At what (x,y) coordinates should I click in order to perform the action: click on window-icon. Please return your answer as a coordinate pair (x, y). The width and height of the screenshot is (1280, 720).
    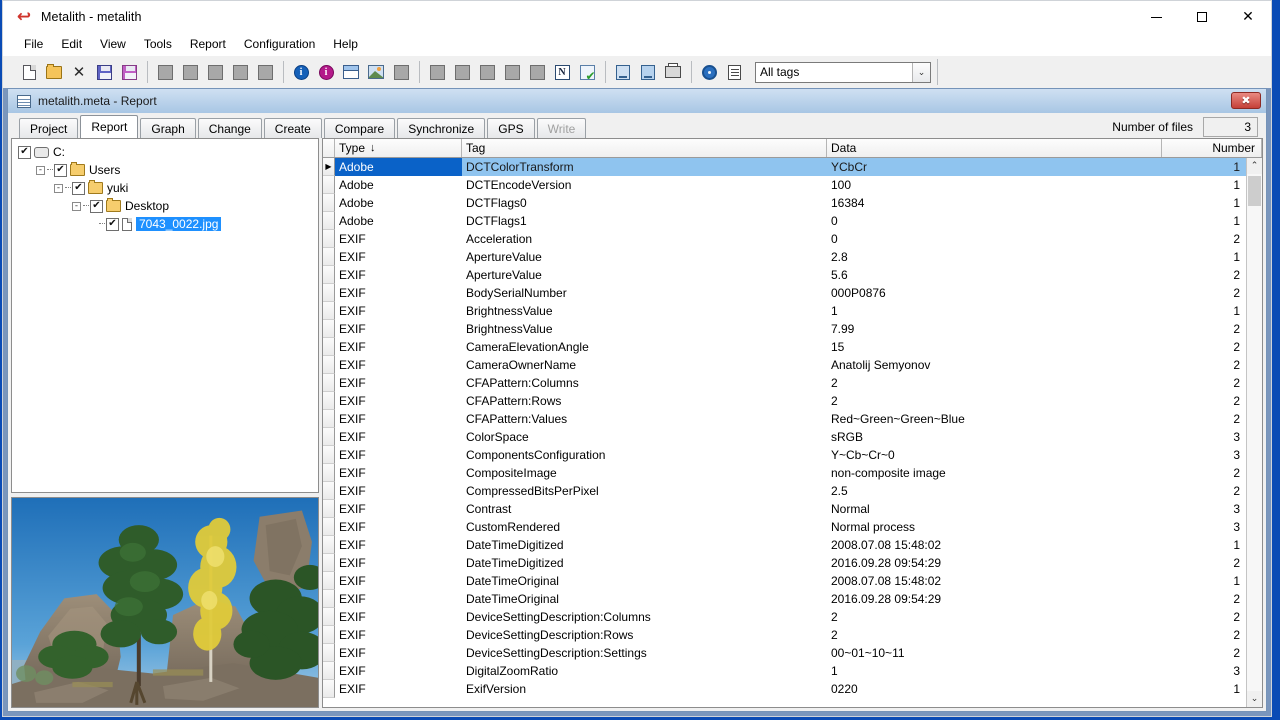
    Looking at the image, I should click on (351, 72).